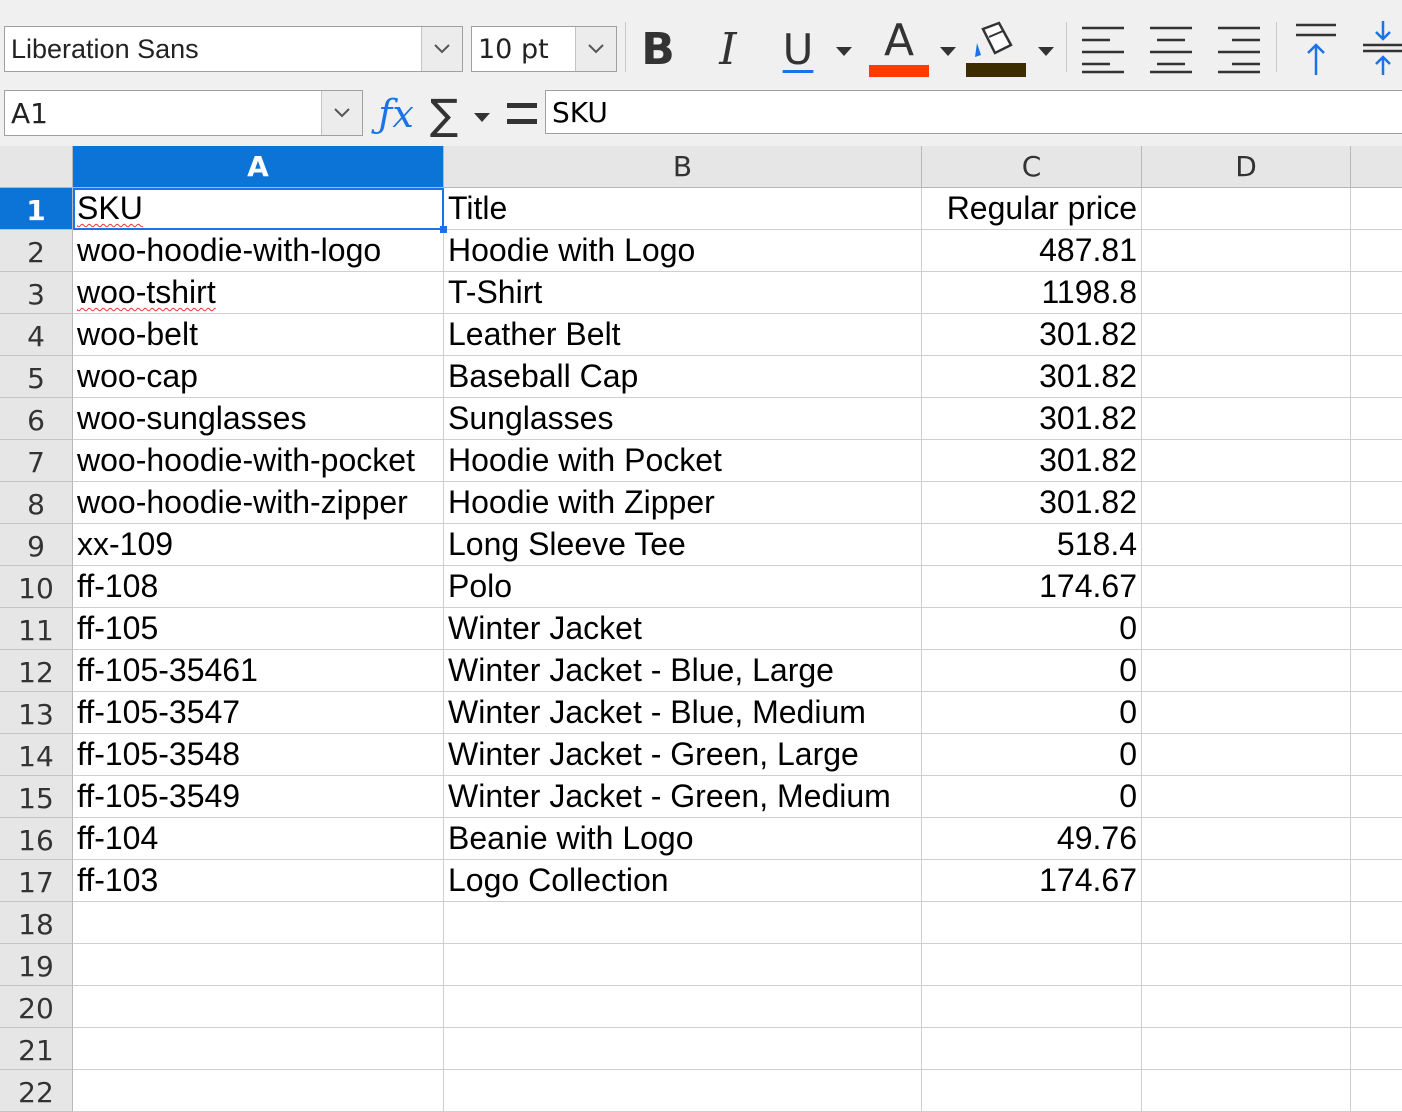 This screenshot has width=1402, height=1112. What do you see at coordinates (36, 587) in the screenshot?
I see `row-header: 10` at bounding box center [36, 587].